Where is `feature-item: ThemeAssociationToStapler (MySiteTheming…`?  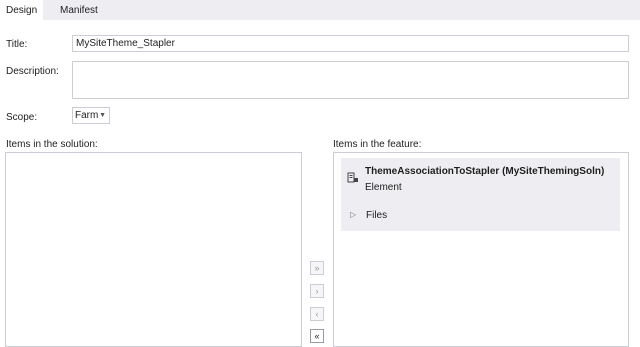 feature-item: ThemeAssociationToStapler (MySiteTheming… is located at coordinates (480, 179).